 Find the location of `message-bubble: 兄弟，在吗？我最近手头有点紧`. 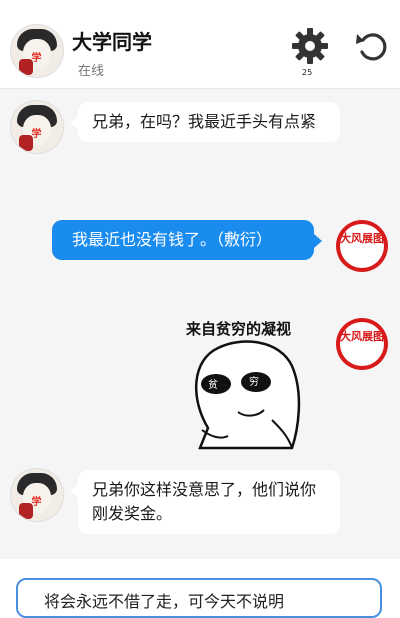

message-bubble: 兄弟，在吗？我最近手头有点紧 is located at coordinates (205, 122).